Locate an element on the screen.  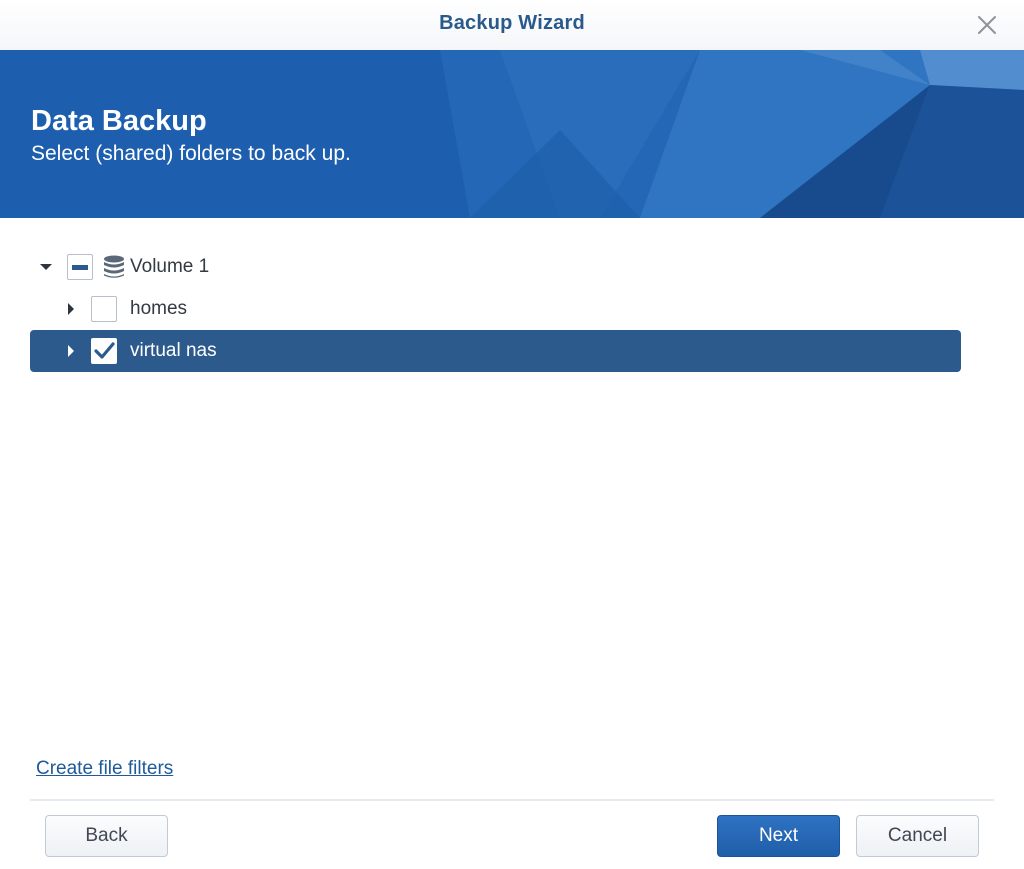
homes-checkbox is located at coordinates (104, 309).